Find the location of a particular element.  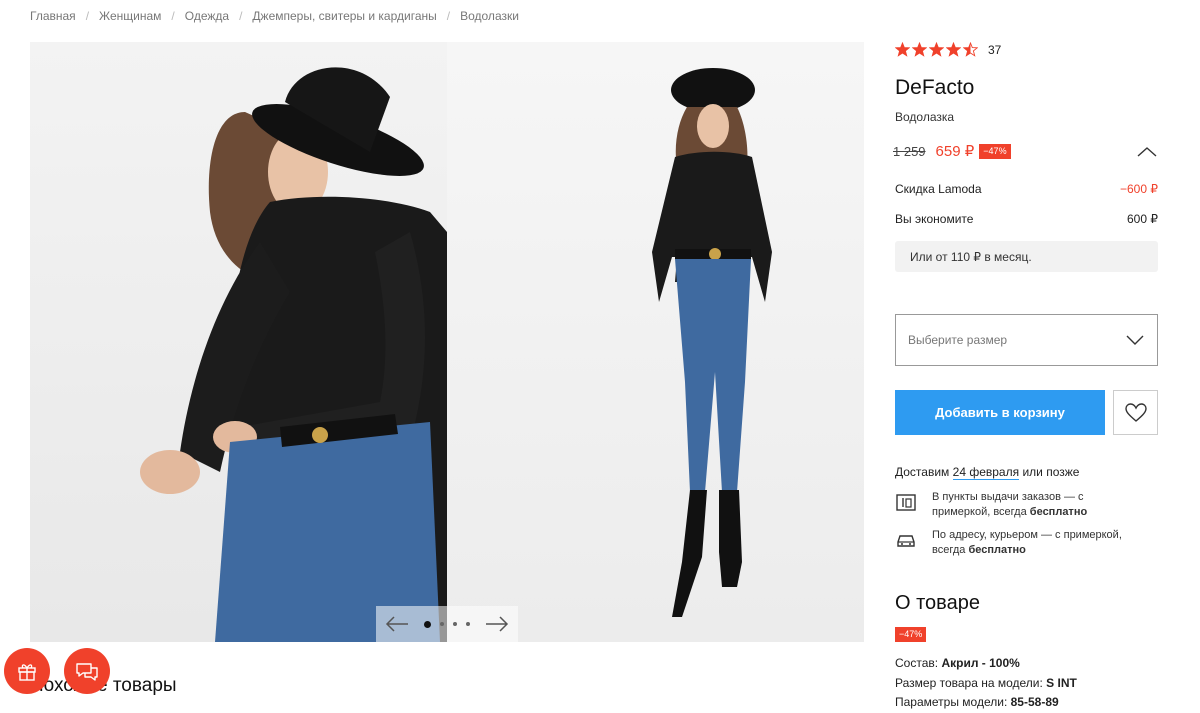

chat-button is located at coordinates (87, 671).